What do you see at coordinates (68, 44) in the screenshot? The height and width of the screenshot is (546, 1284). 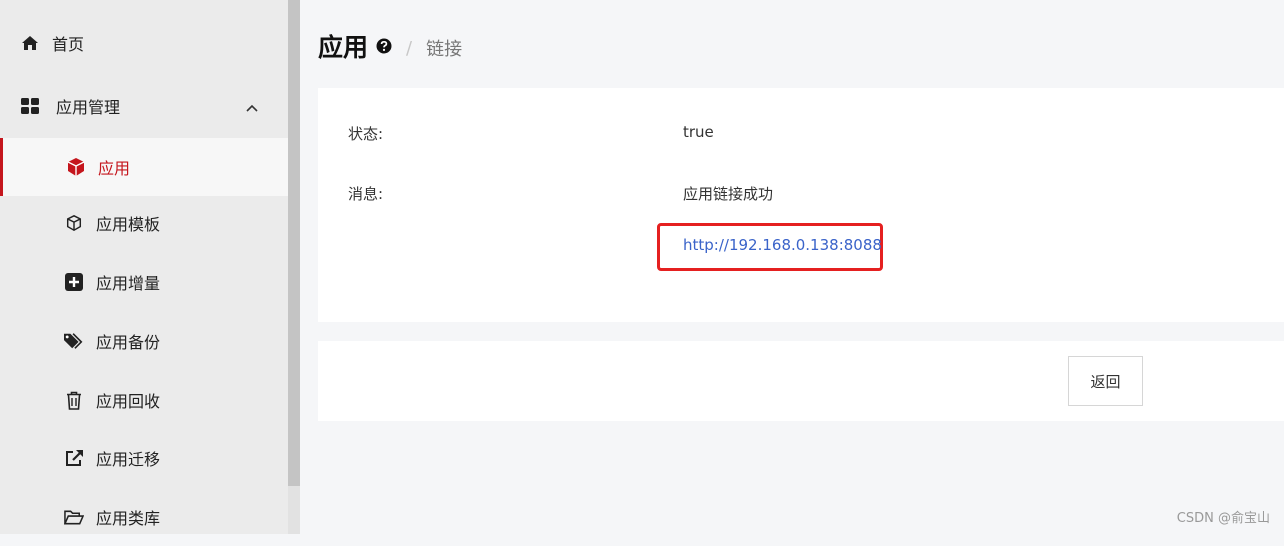 I see `sidebar-item-label: 首页` at bounding box center [68, 44].